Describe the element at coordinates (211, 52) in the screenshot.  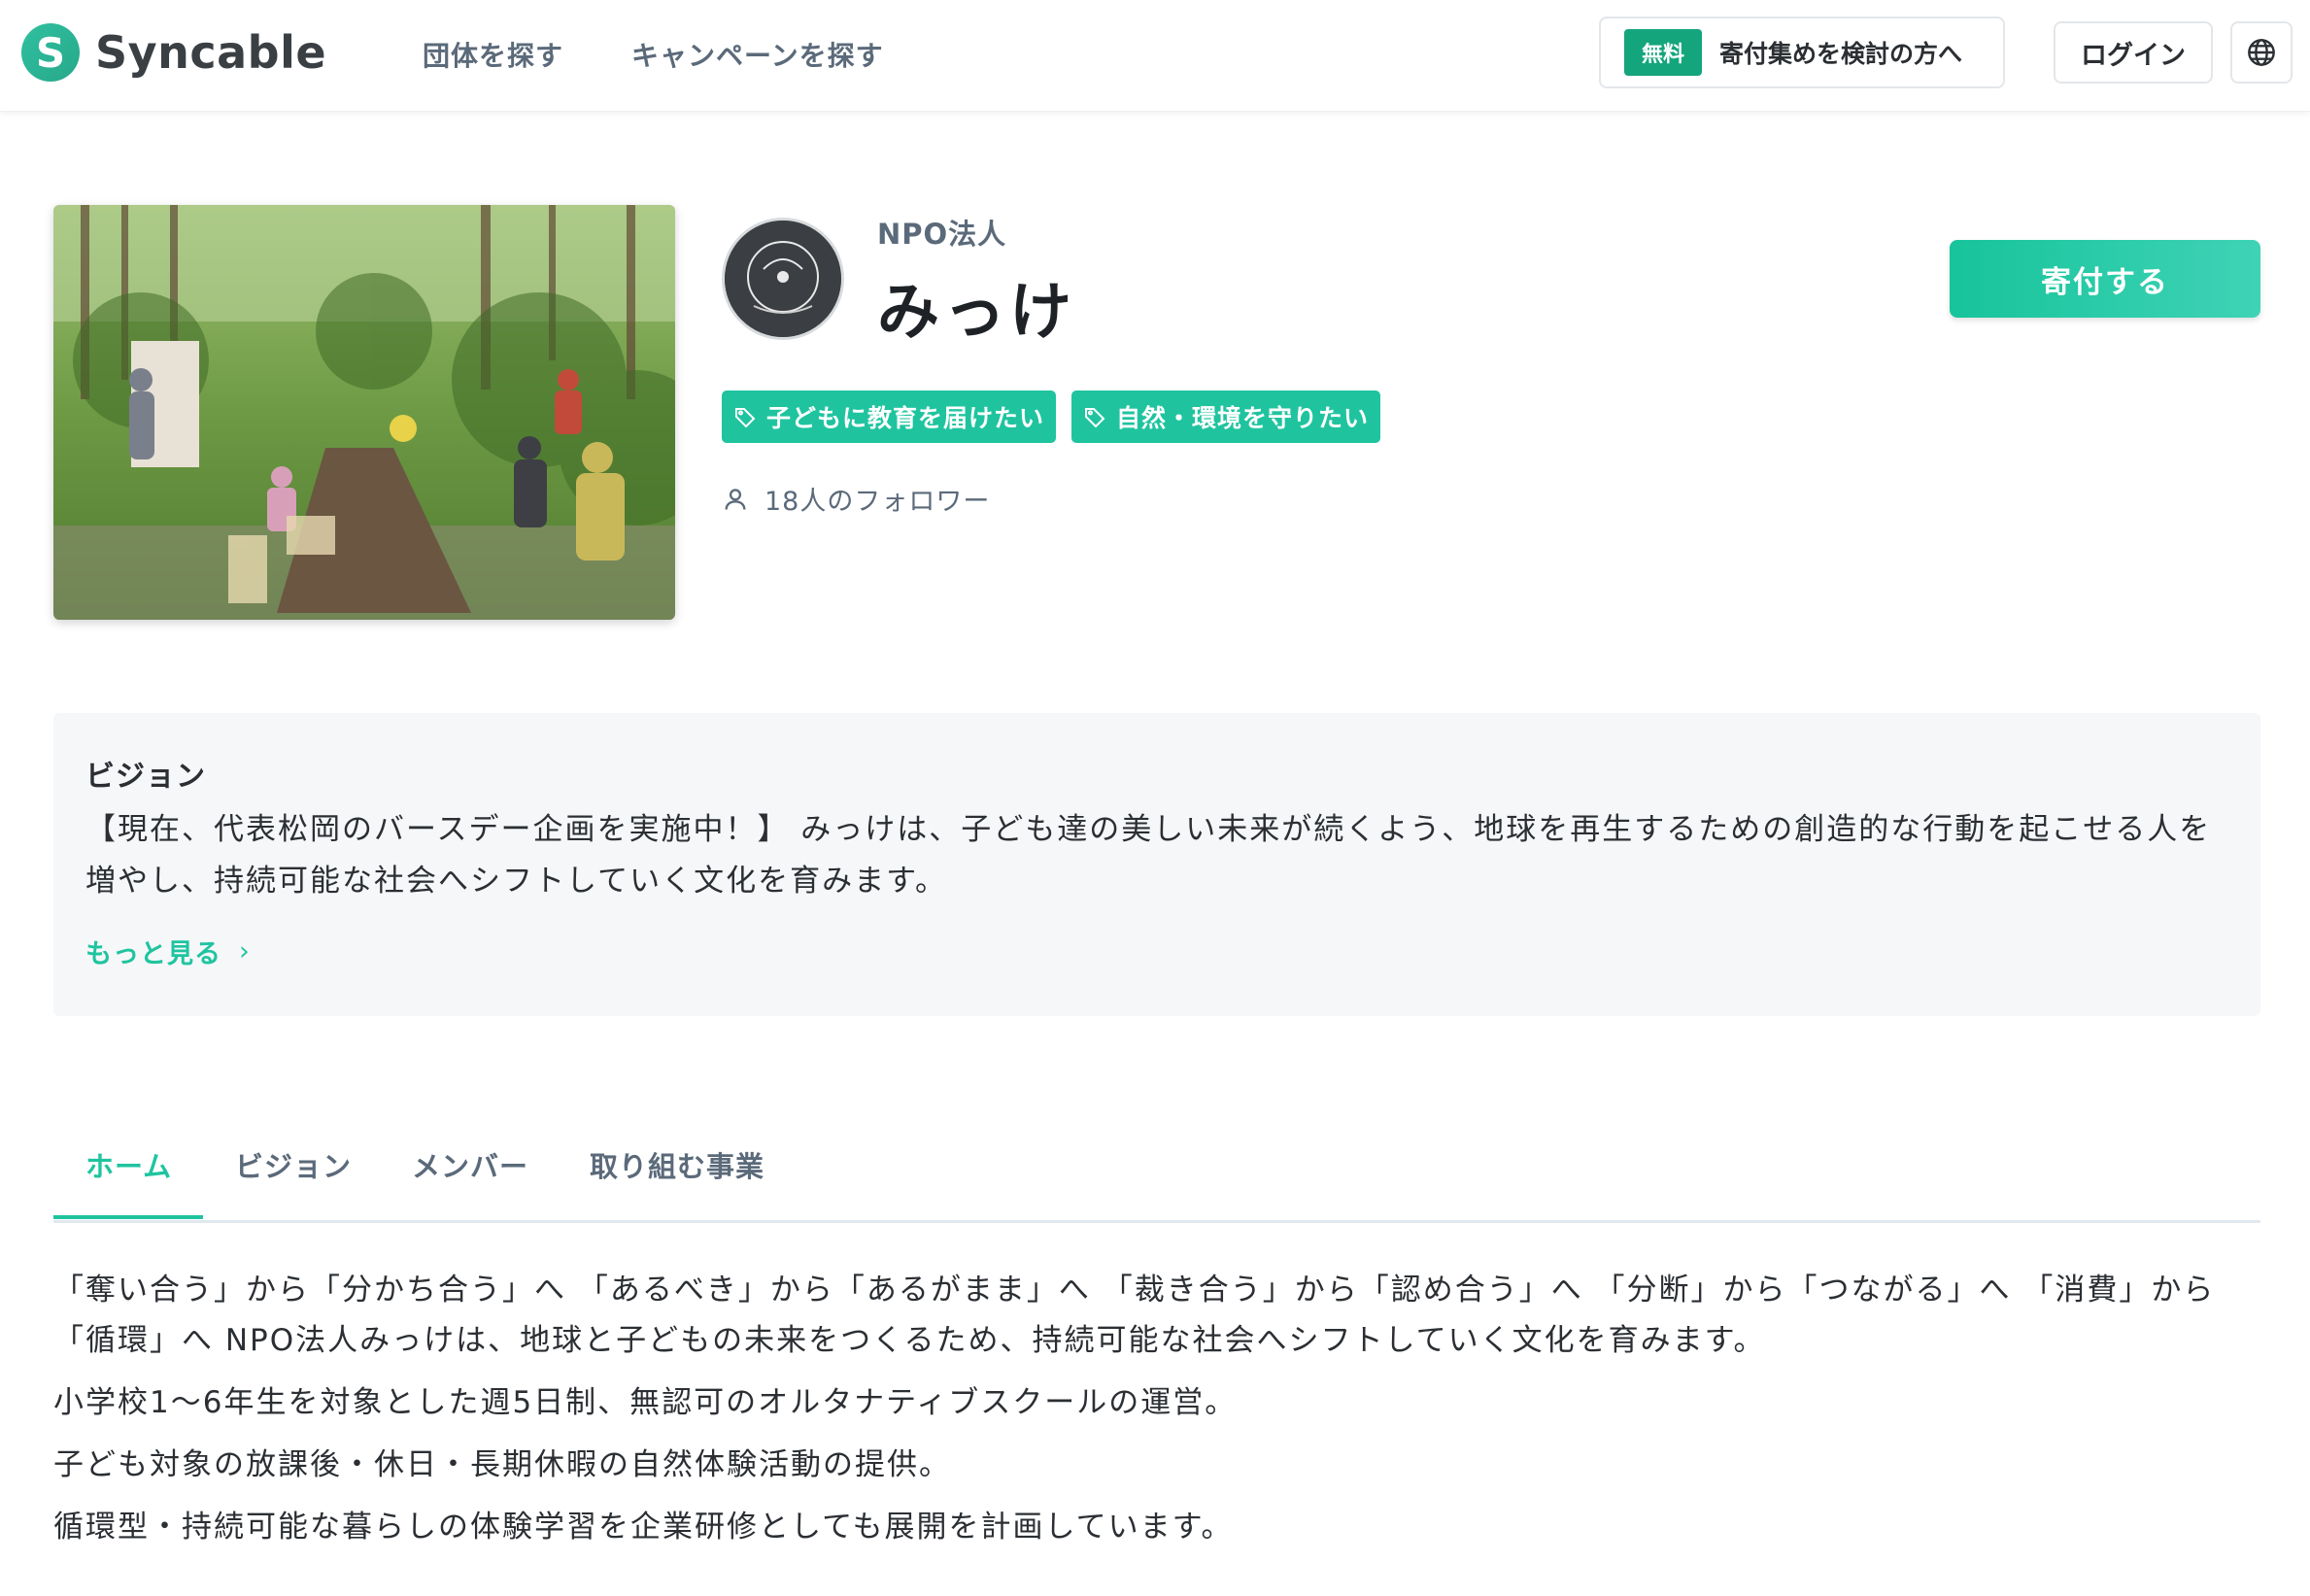
I see `logo-text: Syncable` at that location.